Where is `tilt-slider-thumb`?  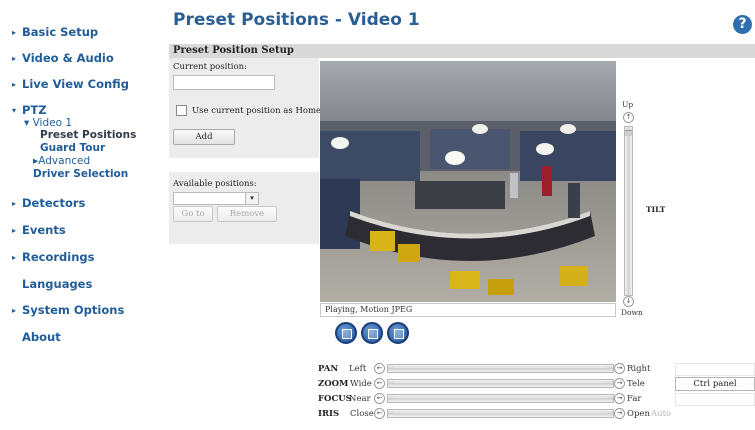 tilt-slider-thumb is located at coordinates (628, 133).